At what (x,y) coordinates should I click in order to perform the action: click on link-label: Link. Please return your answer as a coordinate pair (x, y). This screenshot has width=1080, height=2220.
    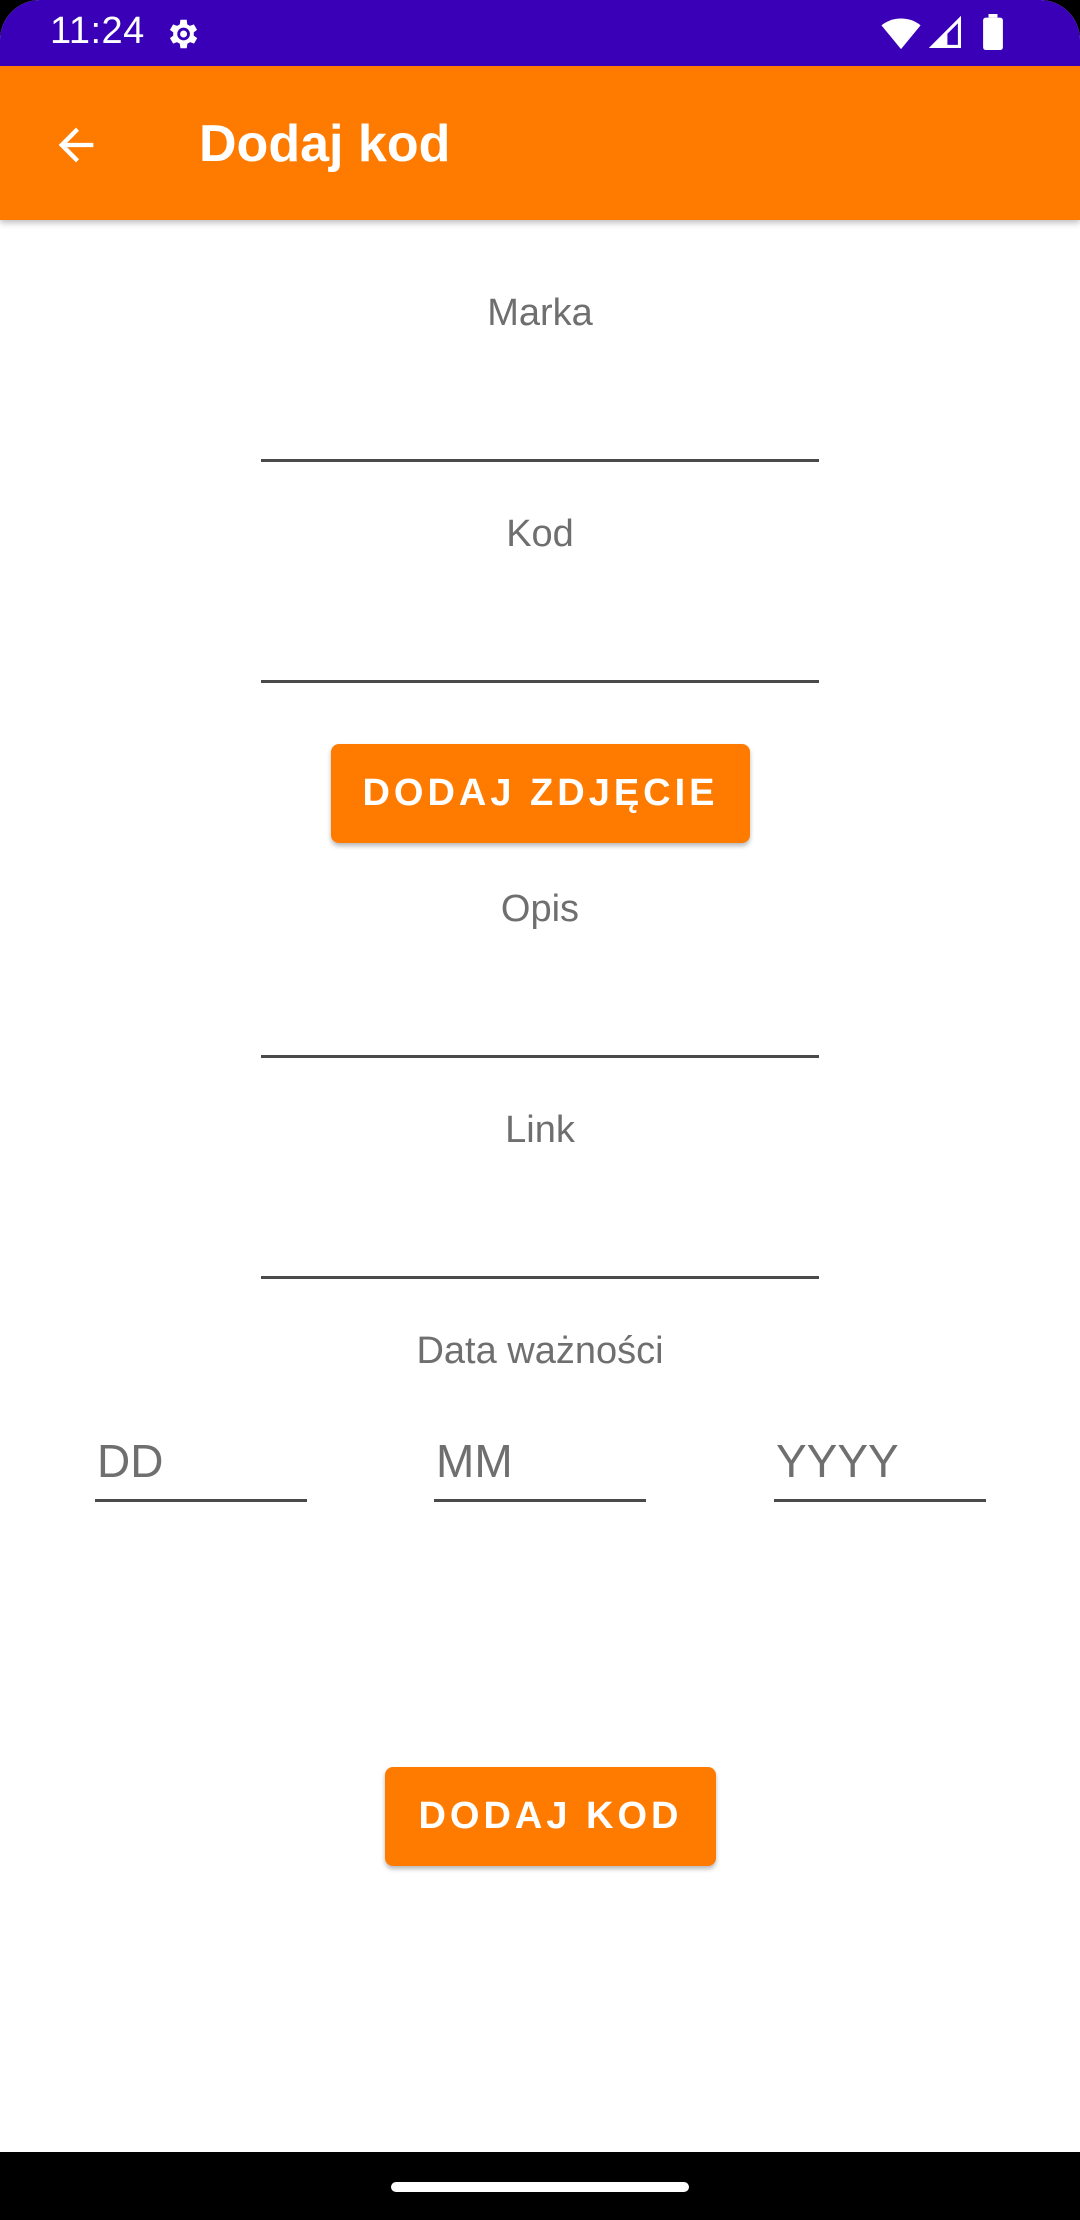
    Looking at the image, I should click on (540, 1130).